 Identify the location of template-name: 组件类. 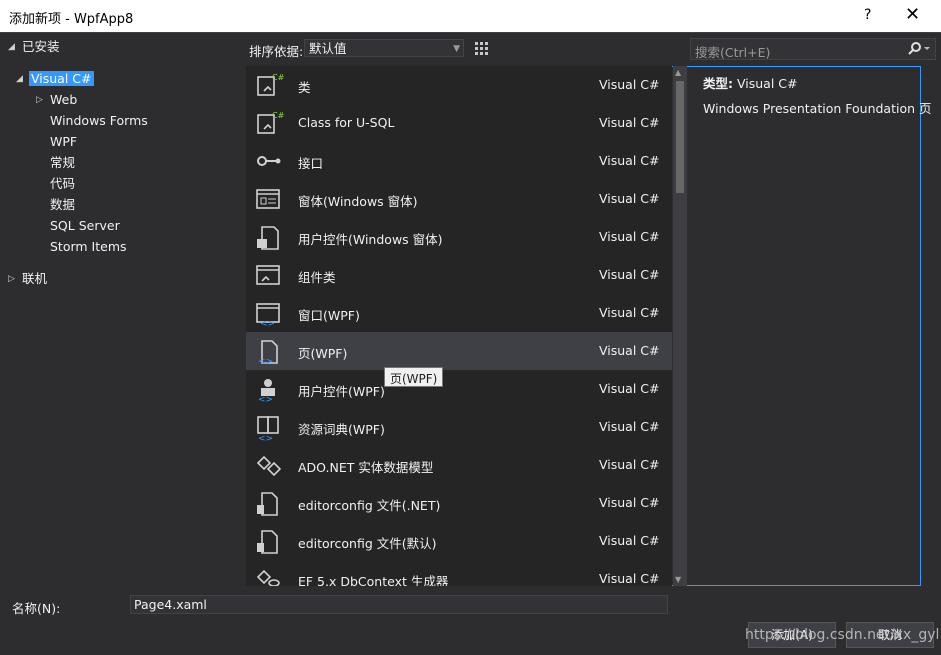
(317, 277).